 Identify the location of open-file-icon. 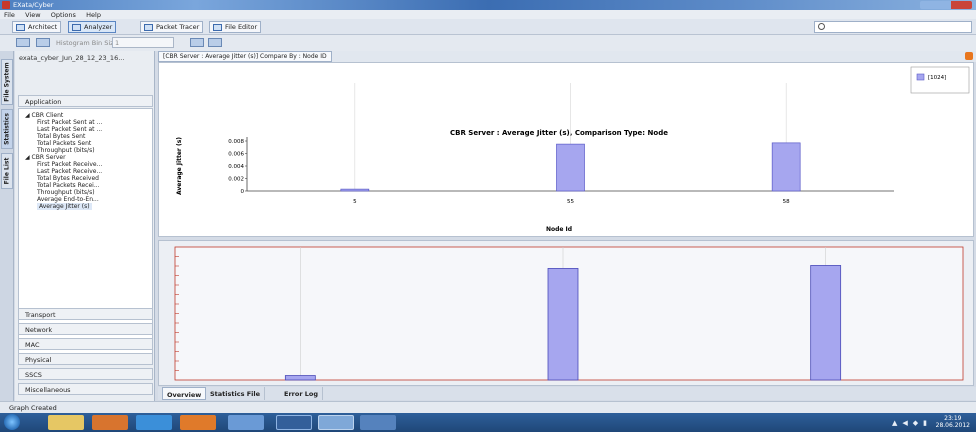
(43, 42).